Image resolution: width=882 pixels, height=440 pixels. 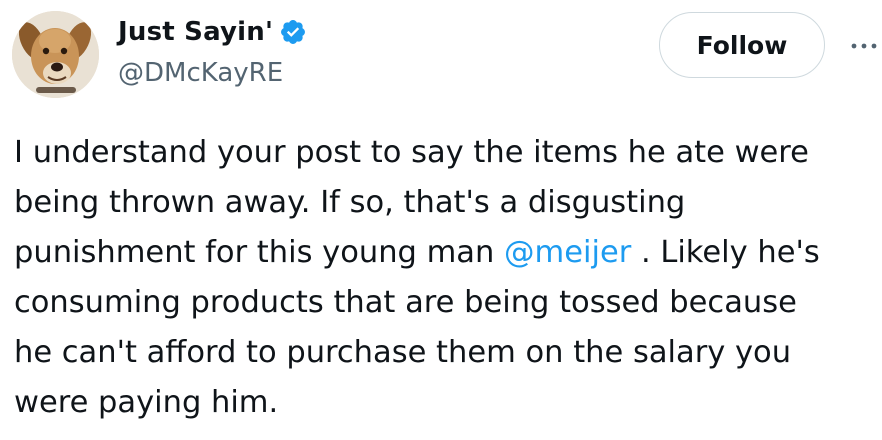 I want to click on follow-button: Follow, so click(x=742, y=45).